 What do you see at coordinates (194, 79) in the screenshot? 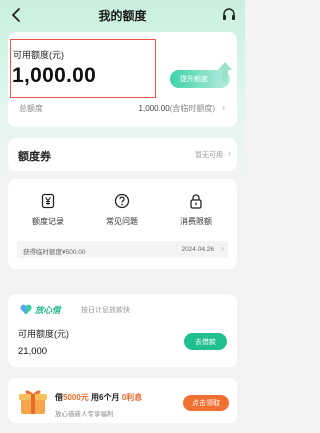
I see `raise-quota-label: 提升额度` at bounding box center [194, 79].